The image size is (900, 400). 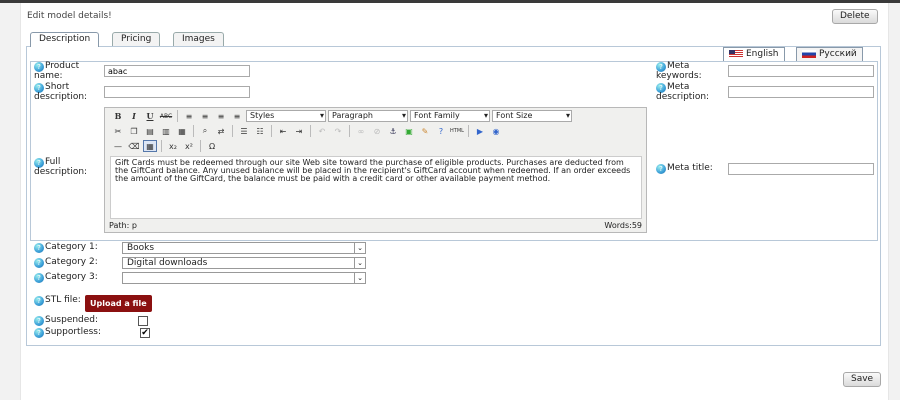 What do you see at coordinates (322, 131) in the screenshot?
I see `undo-icon: ↶` at bounding box center [322, 131].